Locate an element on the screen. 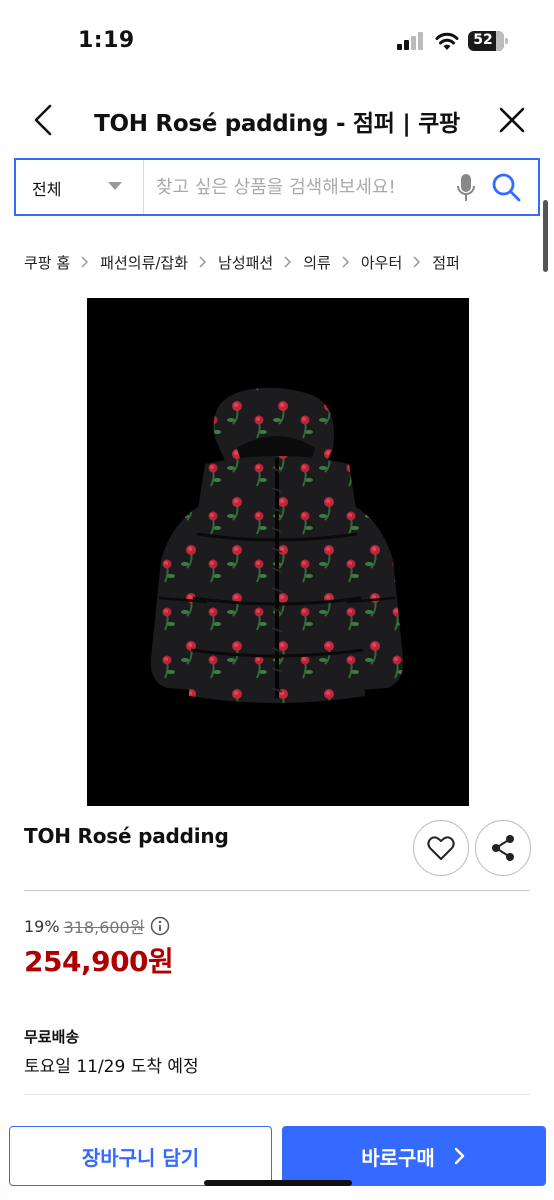 Image resolution: width=554 pixels, height=1200 pixels. wishlist-button is located at coordinates (441, 848).